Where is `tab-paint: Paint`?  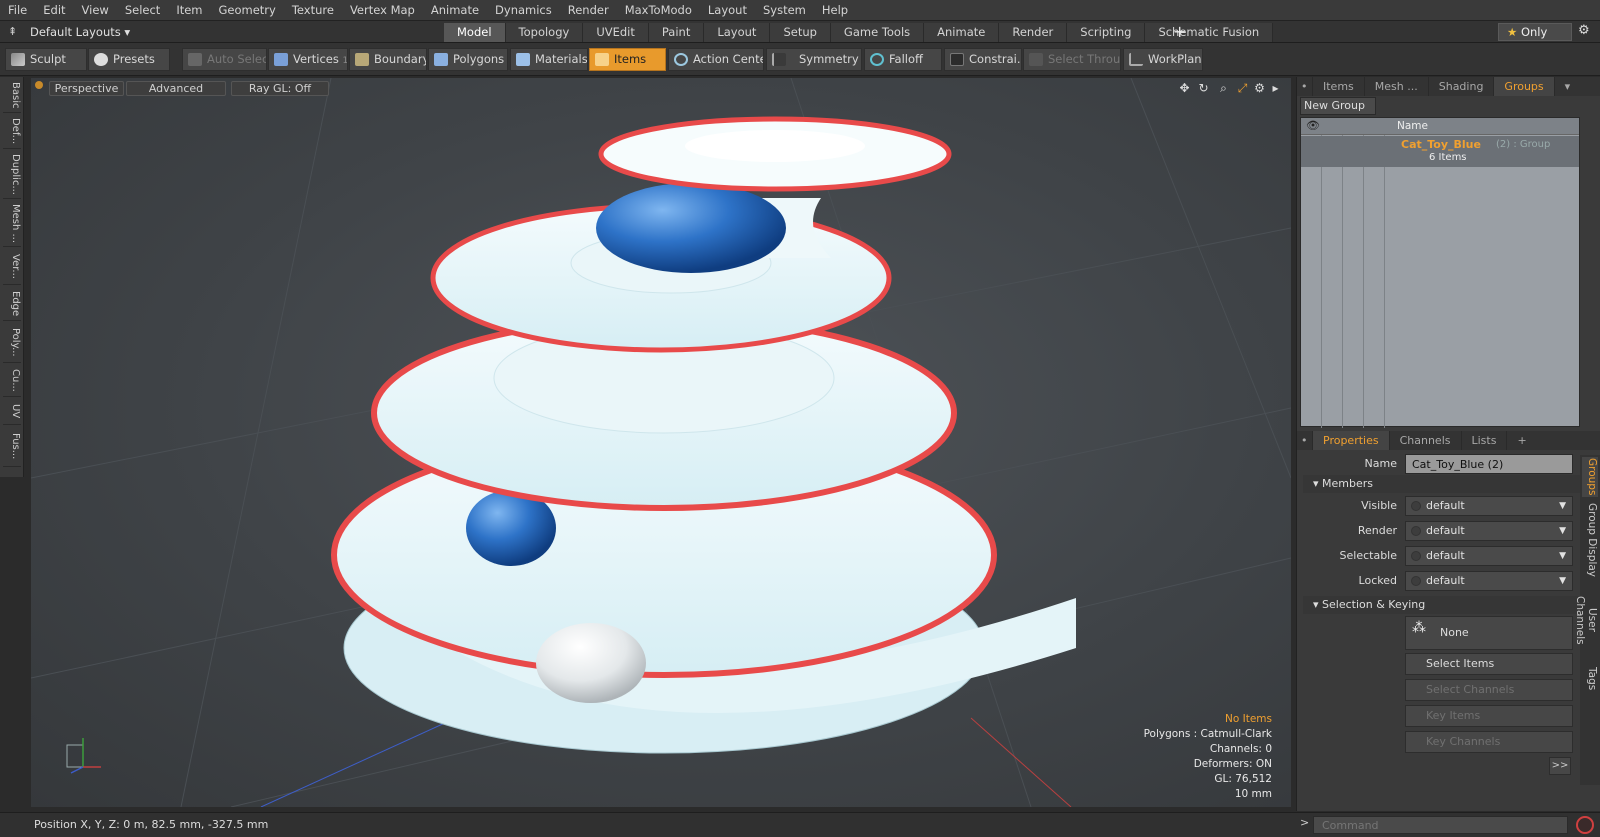
tab-paint: Paint is located at coordinates (676, 32).